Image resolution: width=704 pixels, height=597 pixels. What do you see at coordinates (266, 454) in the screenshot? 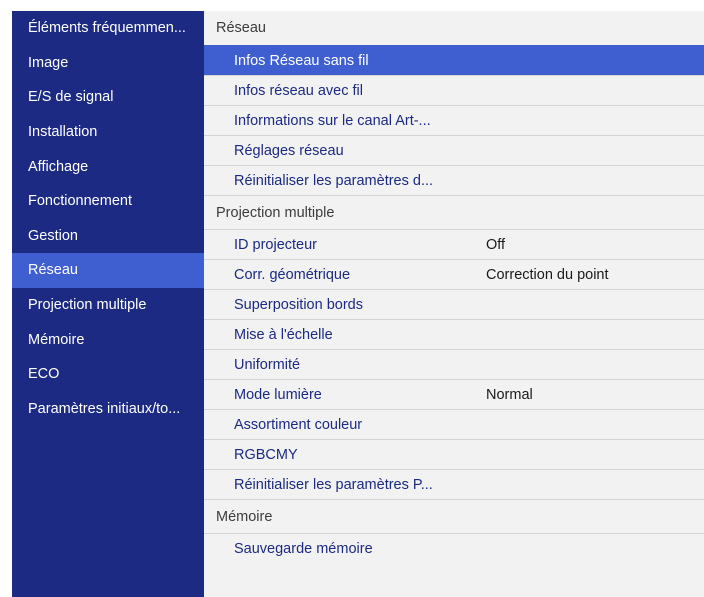
I see `menu-item-label: RGBCMY` at bounding box center [266, 454].